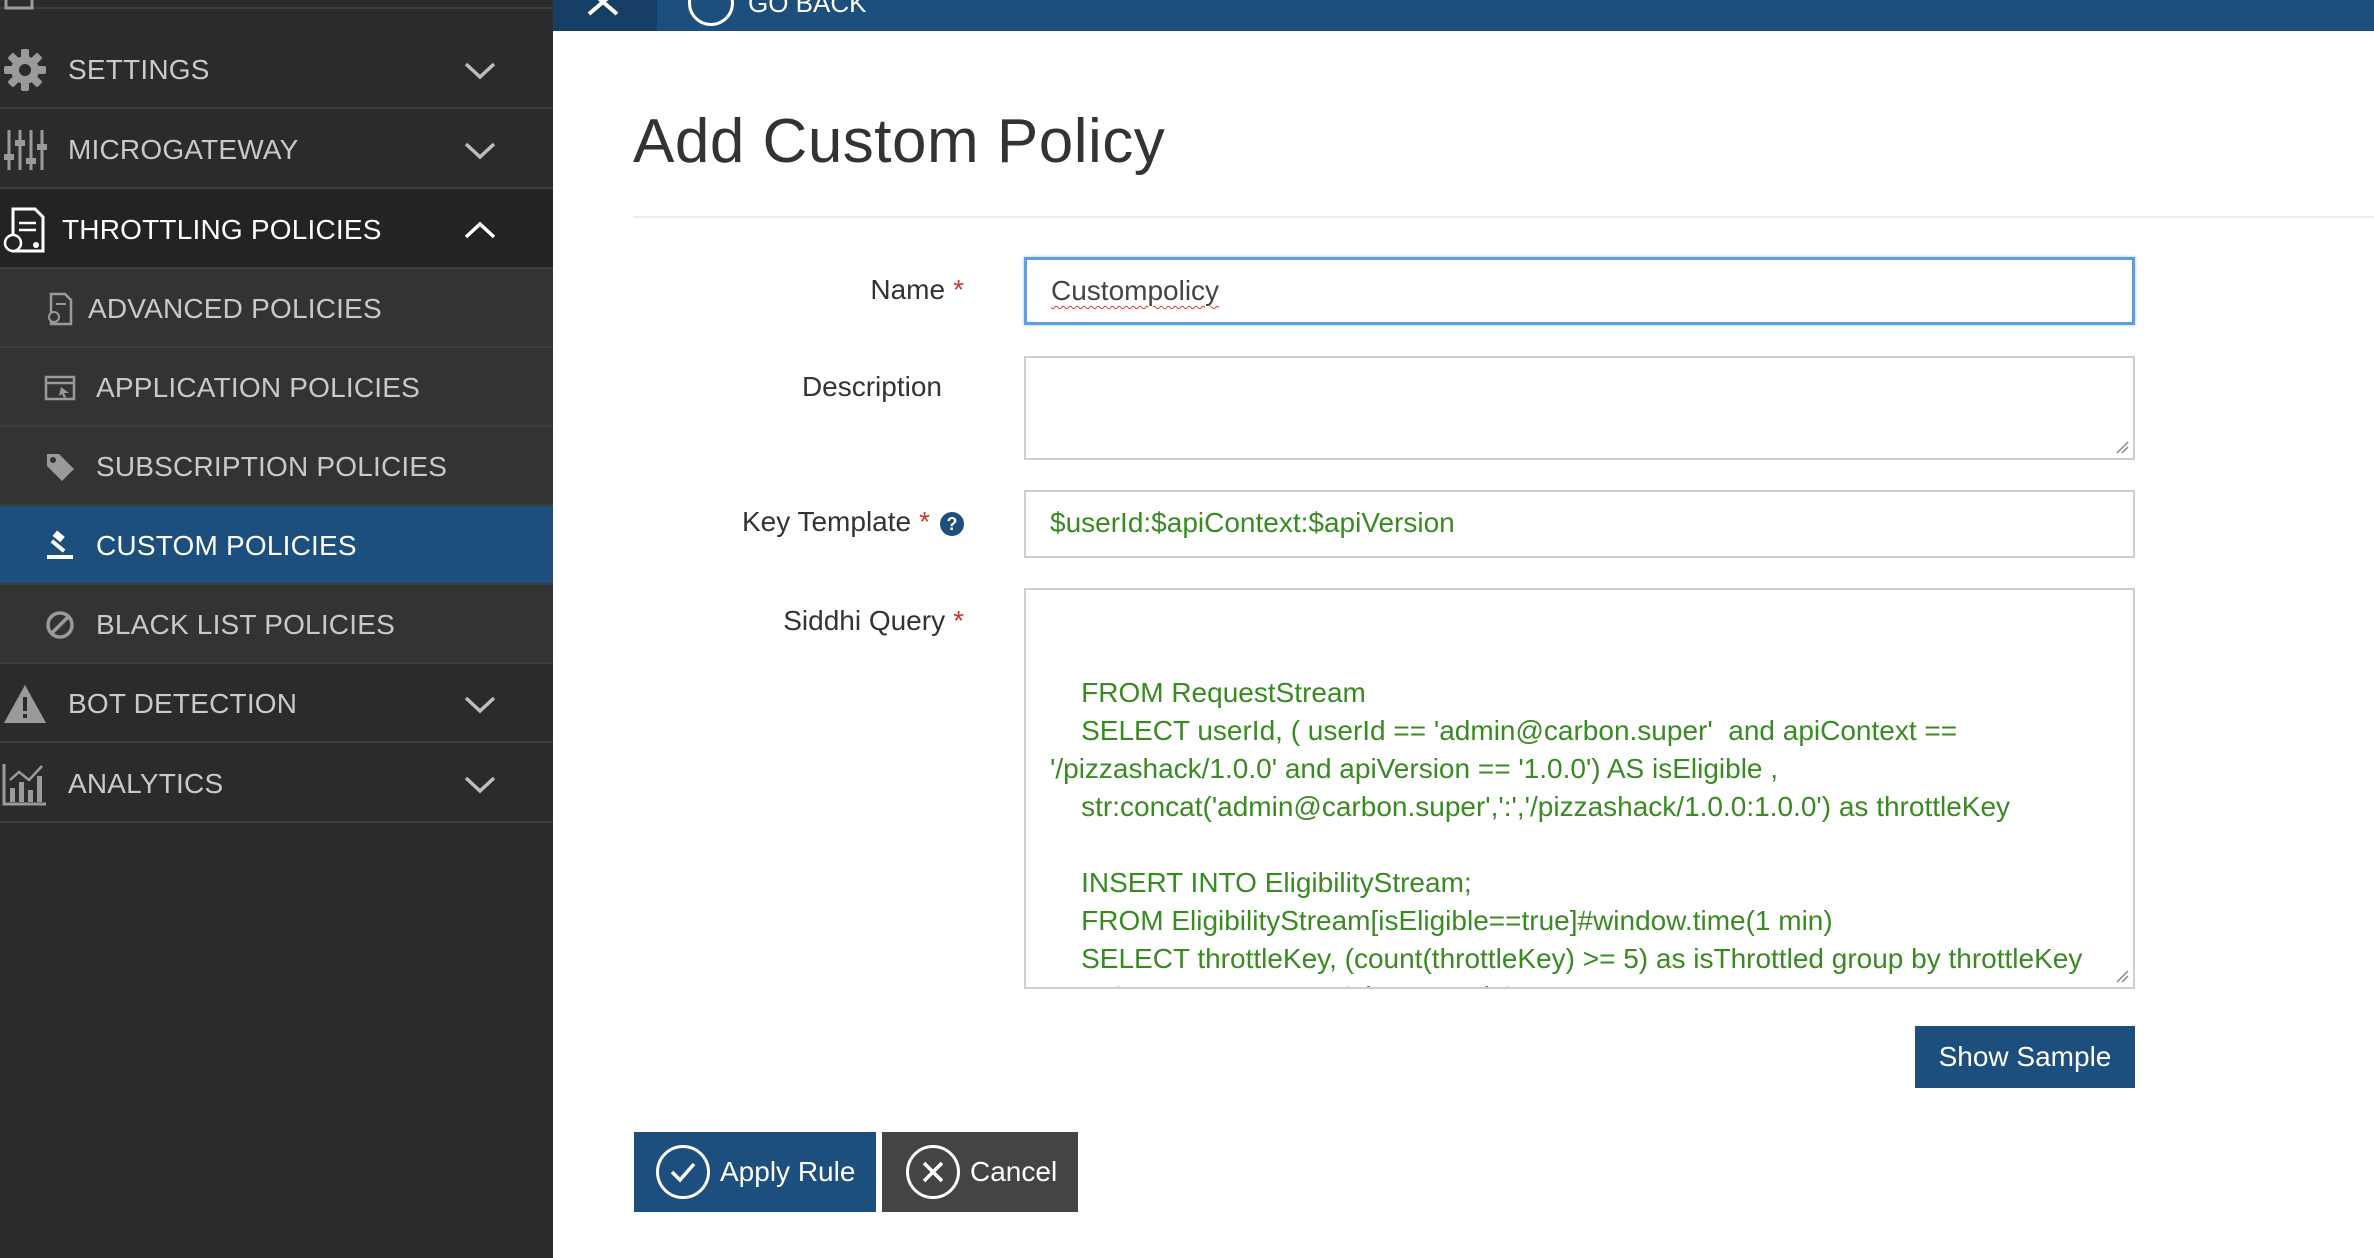 The height and width of the screenshot is (1258, 2374). I want to click on siddhi-query-label: Siddhi Query *, so click(799, 621).